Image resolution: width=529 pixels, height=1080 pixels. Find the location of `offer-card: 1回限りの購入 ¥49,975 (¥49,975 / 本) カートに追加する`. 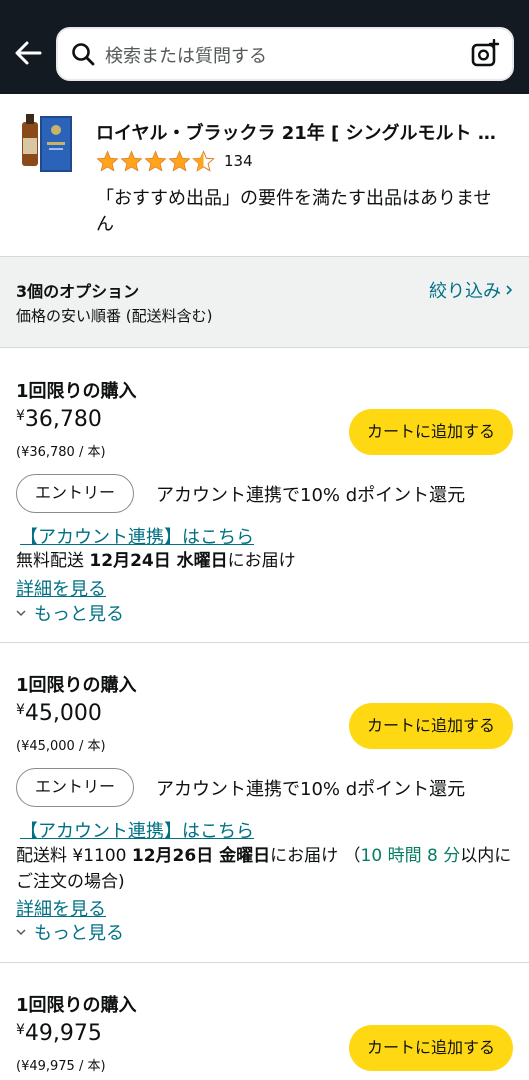

offer-card: 1回限りの購入 ¥49,975 (¥49,975 / 本) カートに追加する is located at coordinates (264, 1021).